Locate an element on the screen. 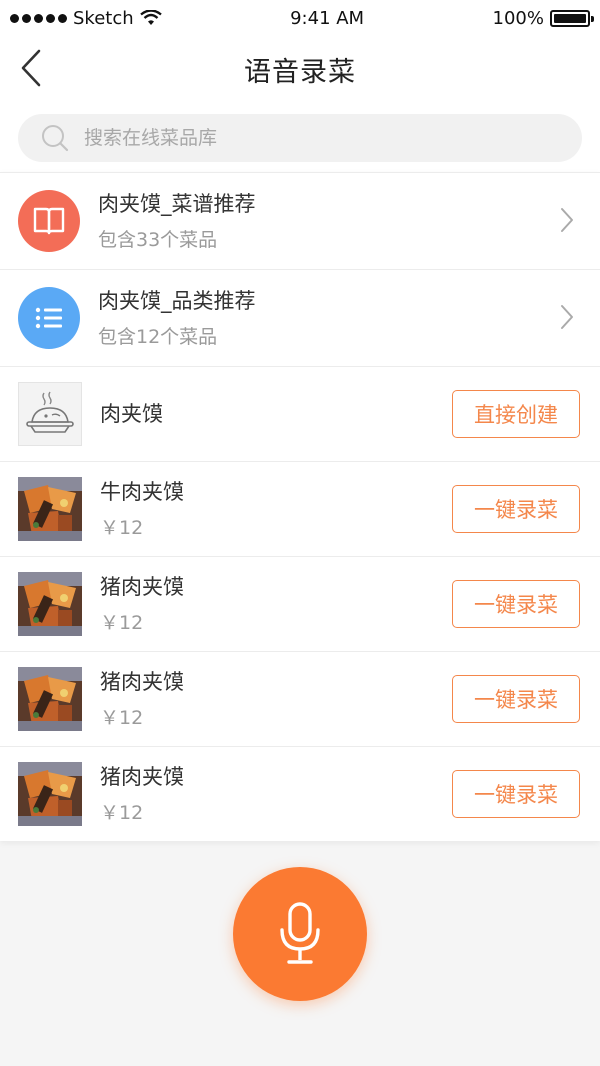  recommend-recipe-count: 包含33个菜品 is located at coordinates (158, 240).